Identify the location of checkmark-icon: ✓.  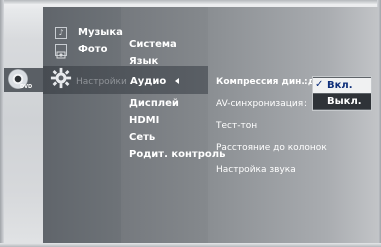
(319, 84).